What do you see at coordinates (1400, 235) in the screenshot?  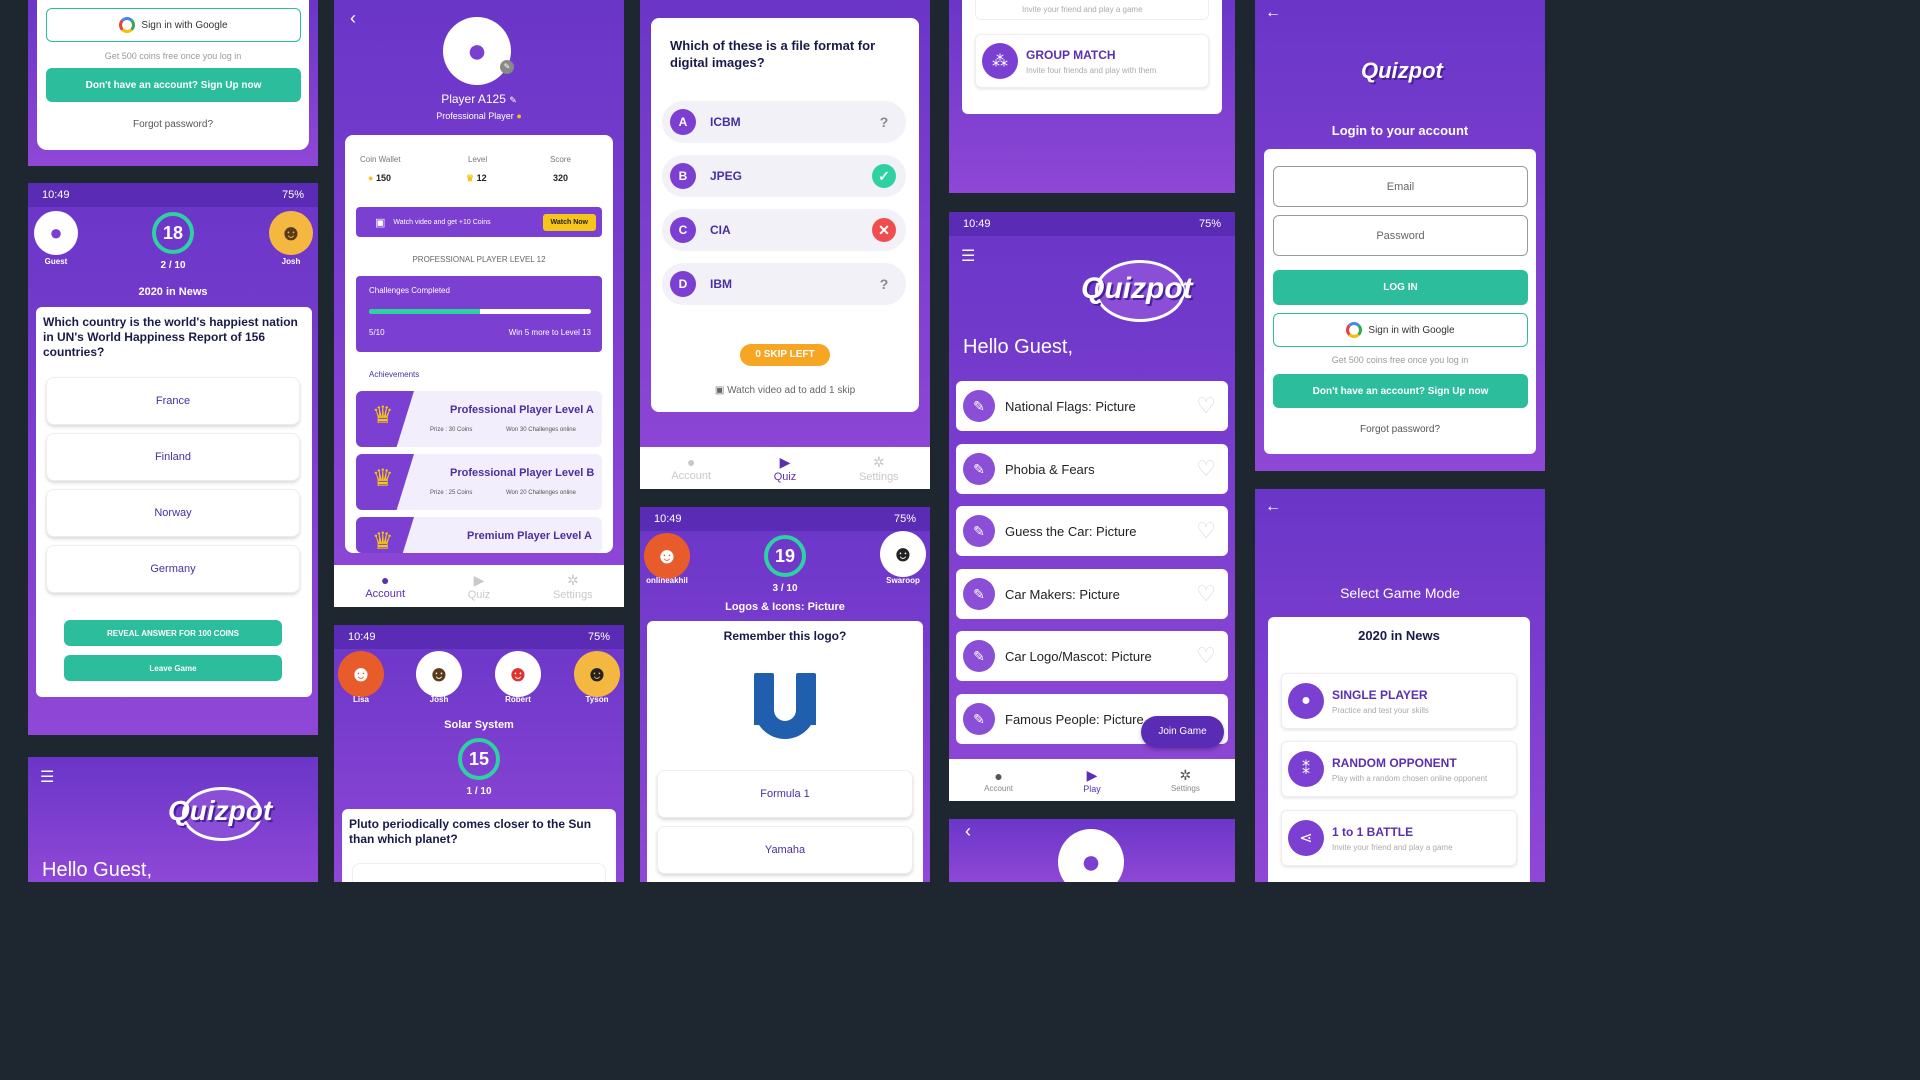 I see `password-field: Password` at bounding box center [1400, 235].